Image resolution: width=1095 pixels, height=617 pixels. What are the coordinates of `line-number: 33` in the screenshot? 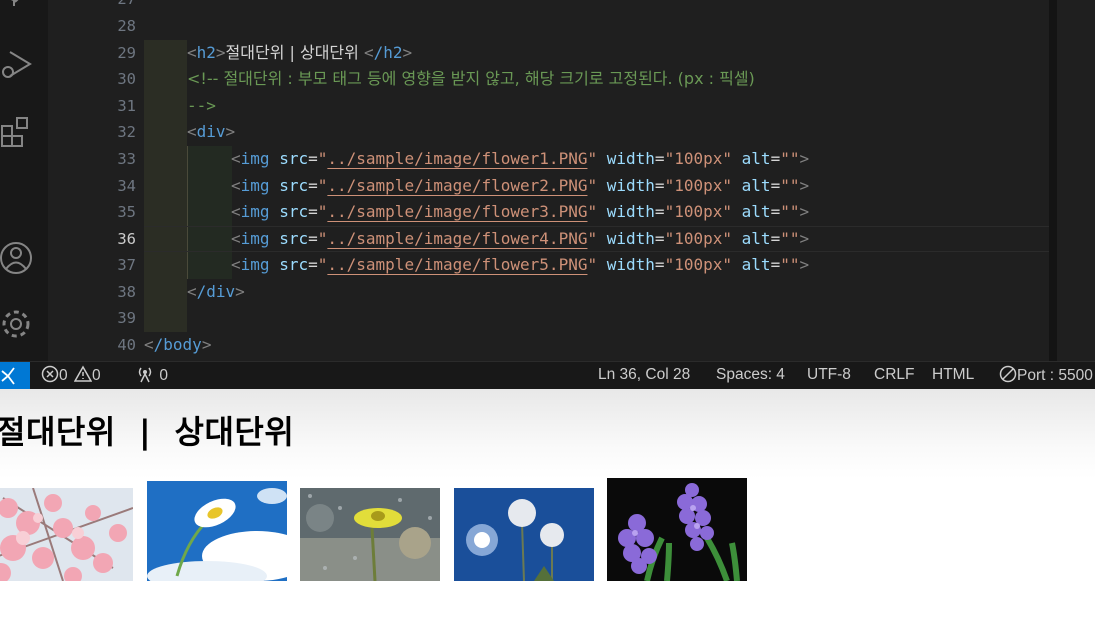 It's located at (126, 159).